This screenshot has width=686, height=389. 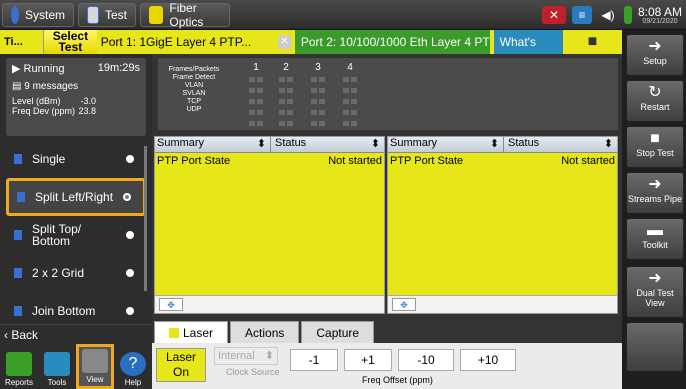 I want to click on clock-source-value: Internal, so click(x=236, y=356).